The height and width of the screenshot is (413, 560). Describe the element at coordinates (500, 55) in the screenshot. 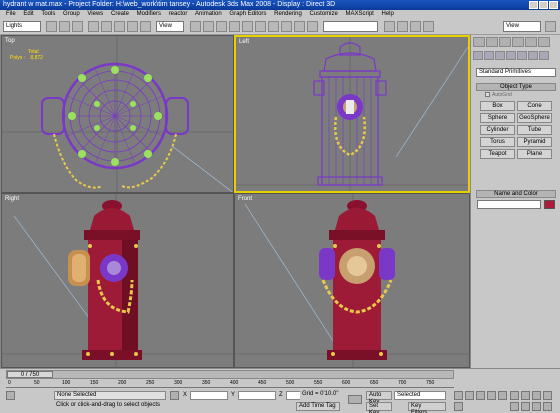

I see `lights-icon` at that location.